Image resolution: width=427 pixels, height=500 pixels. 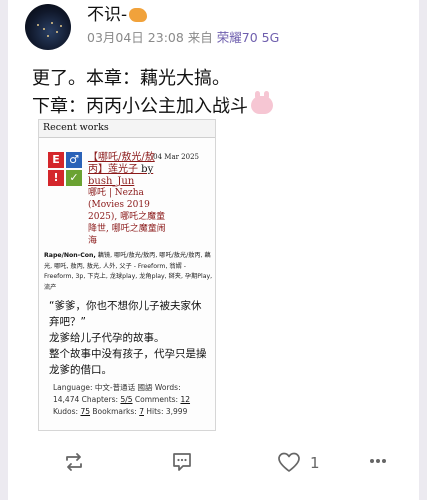 I want to click on like-count: 1, so click(x=315, y=463).